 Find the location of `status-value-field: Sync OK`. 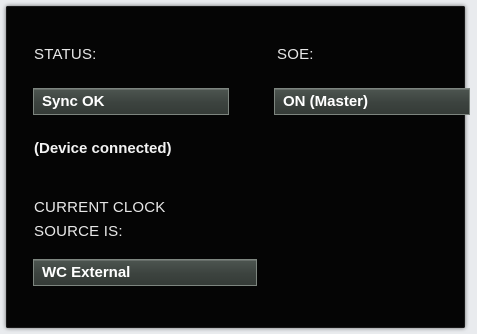

status-value-field: Sync OK is located at coordinates (131, 101).